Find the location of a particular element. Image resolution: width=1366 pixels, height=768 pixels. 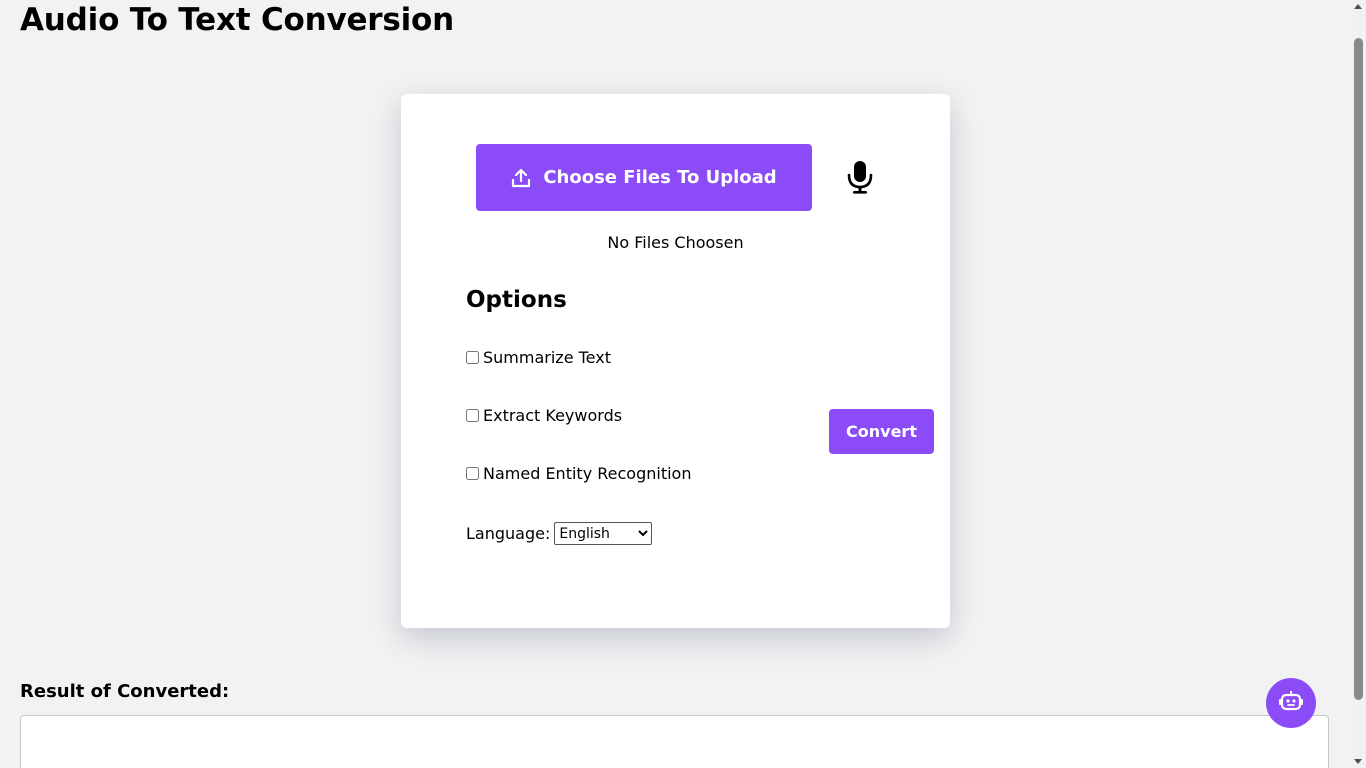

option-summarize-text: Summarize Text is located at coordinates (538, 357).